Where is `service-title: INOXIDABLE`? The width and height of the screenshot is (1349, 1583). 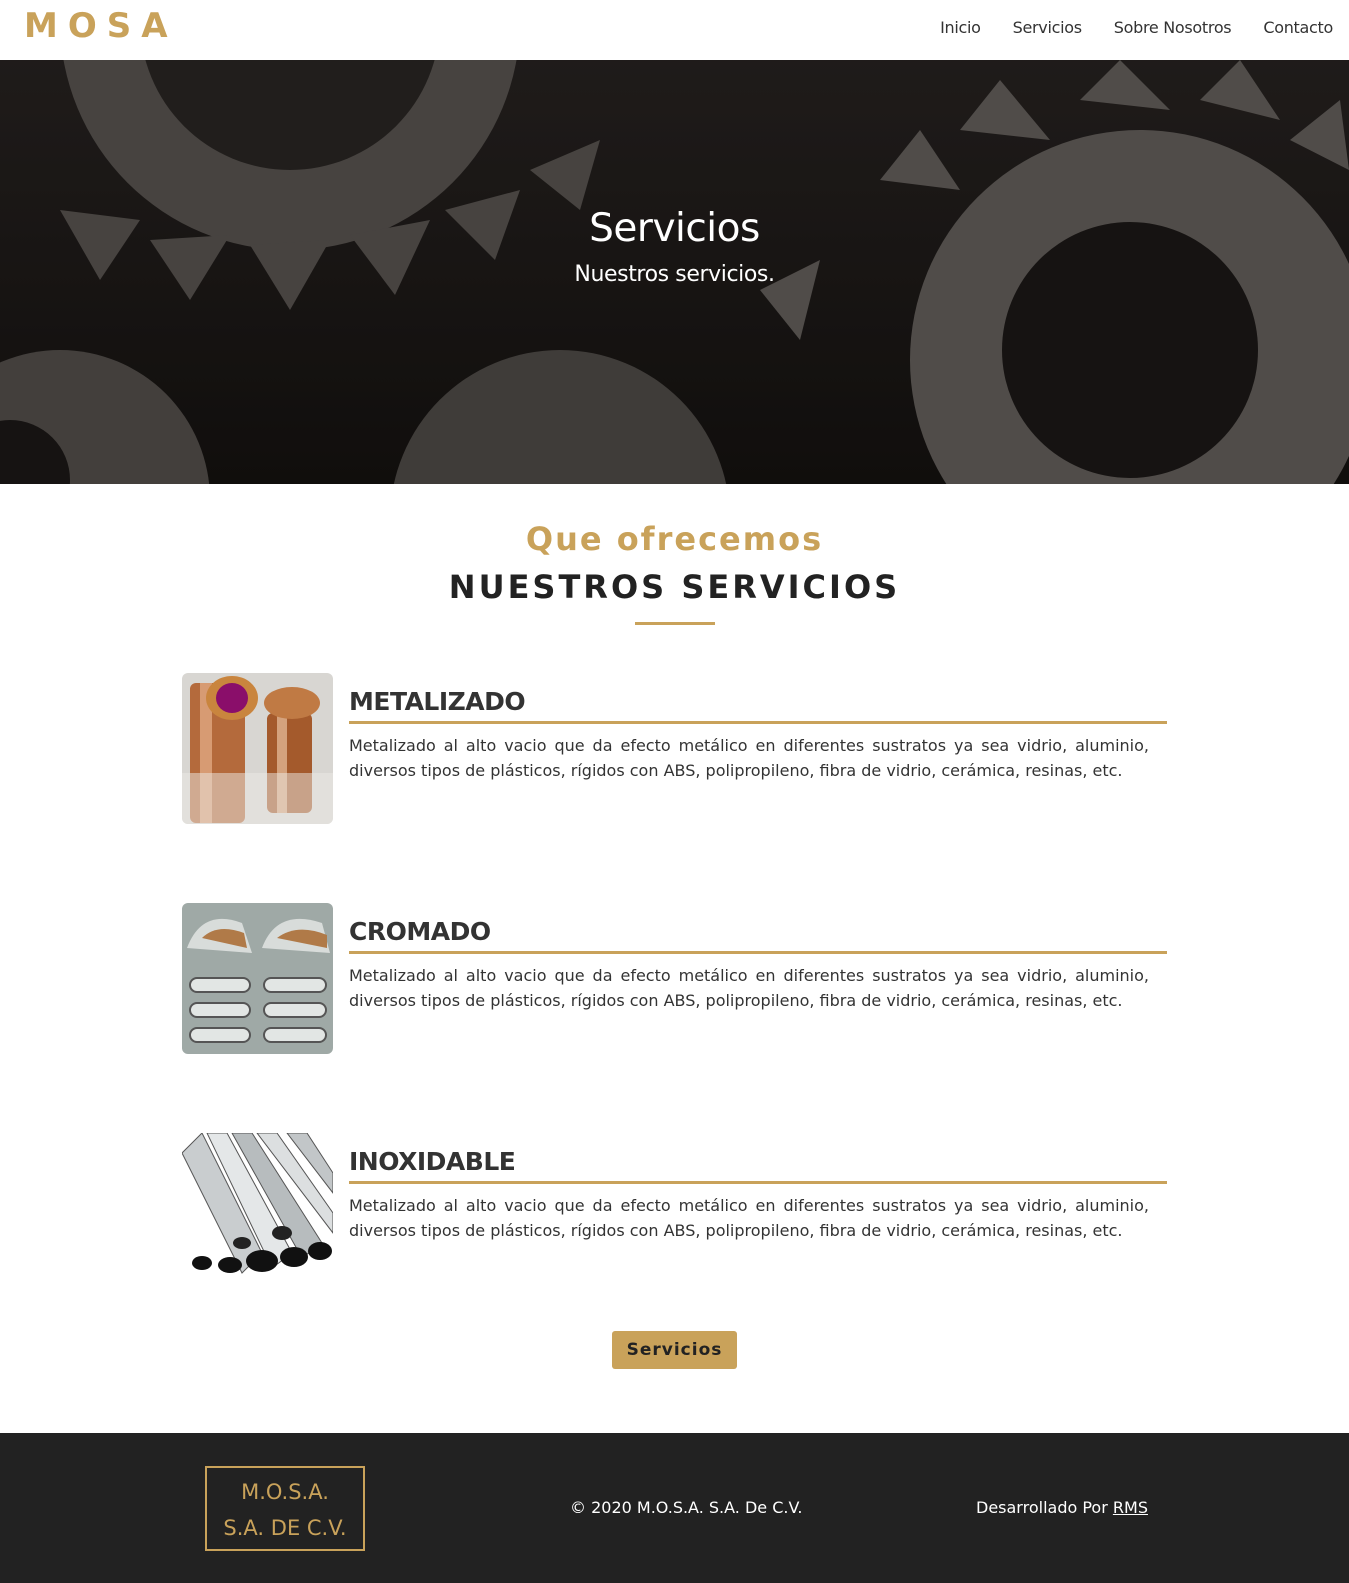
service-title: INOXIDABLE is located at coordinates (432, 1161).